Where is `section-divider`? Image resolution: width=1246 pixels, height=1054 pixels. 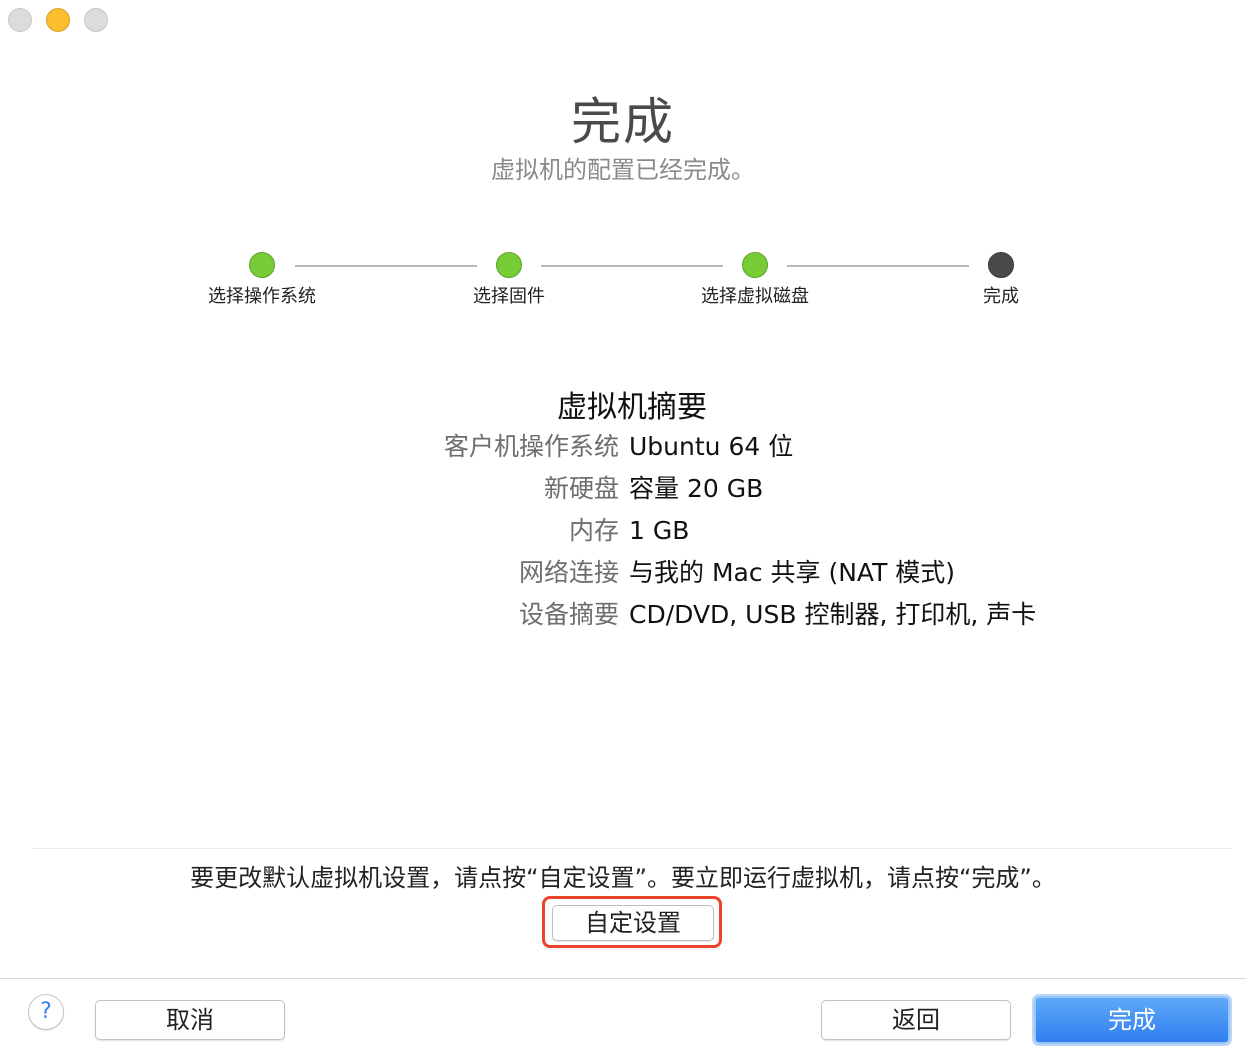 section-divider is located at coordinates (632, 848).